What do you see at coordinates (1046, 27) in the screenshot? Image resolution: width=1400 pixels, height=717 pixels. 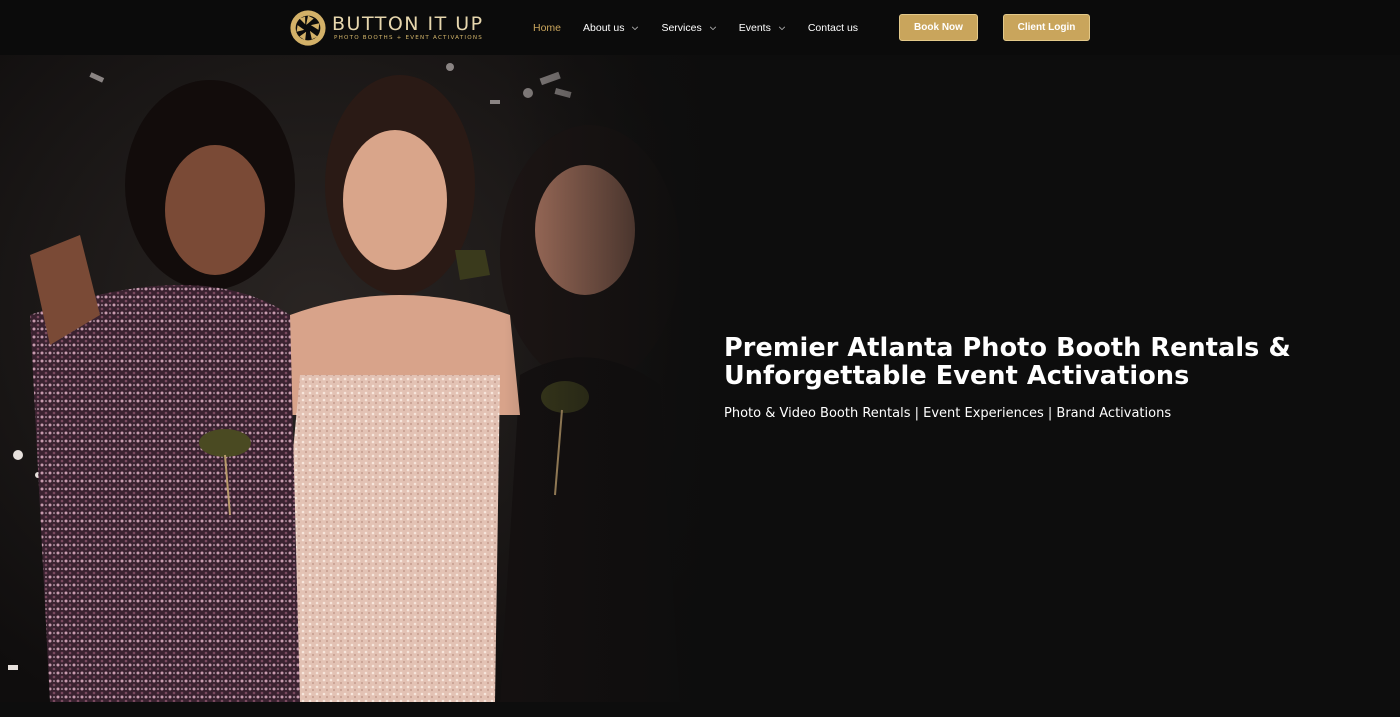 I see `client-login-button: Client Login` at bounding box center [1046, 27].